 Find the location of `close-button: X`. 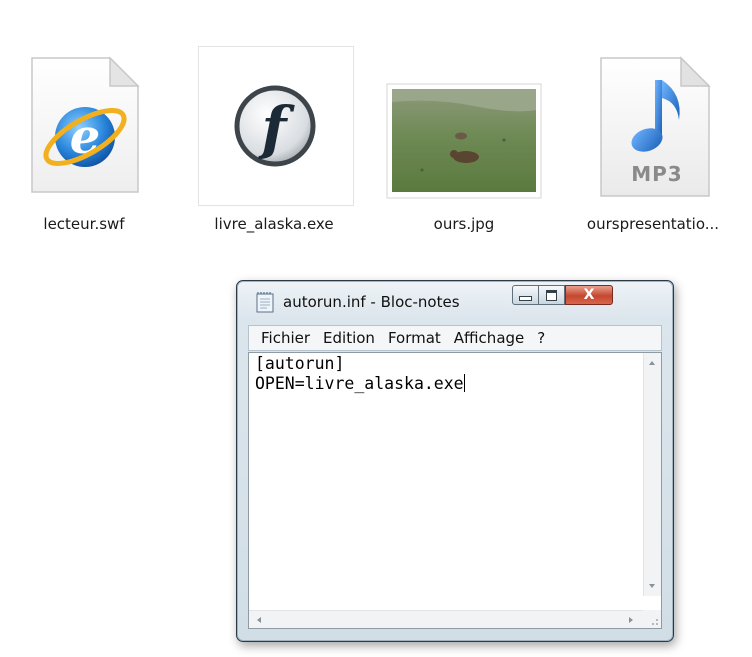

close-button: X is located at coordinates (589, 295).